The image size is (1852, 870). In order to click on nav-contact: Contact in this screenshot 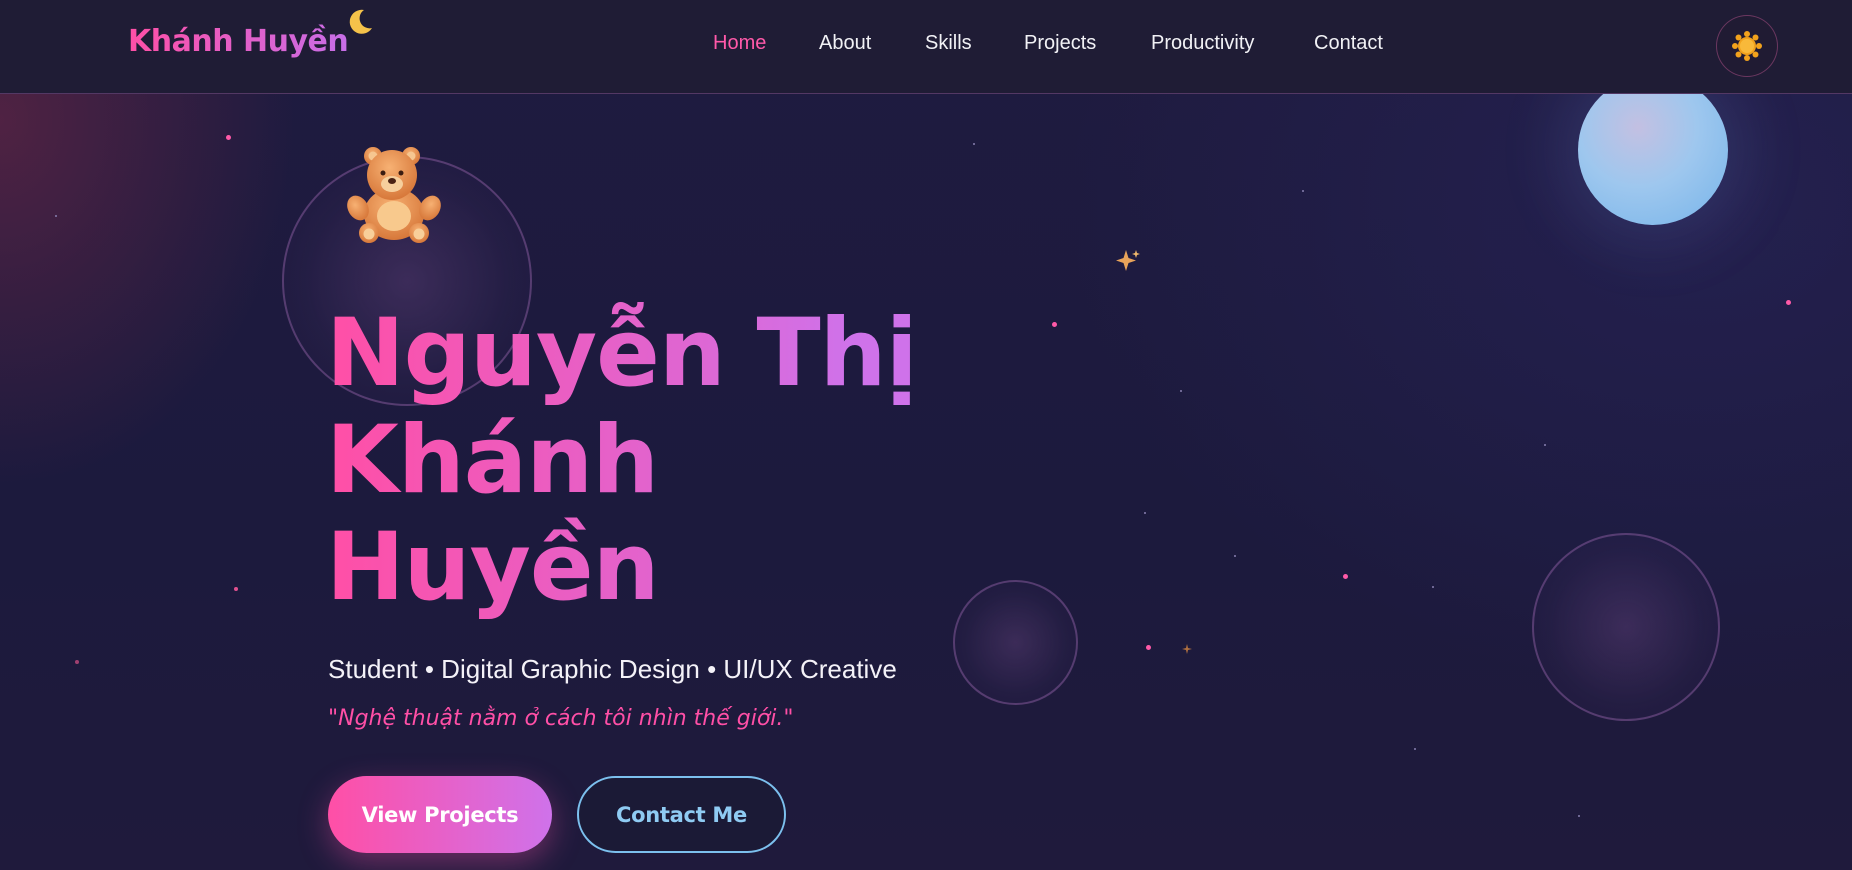, I will do `click(1348, 43)`.